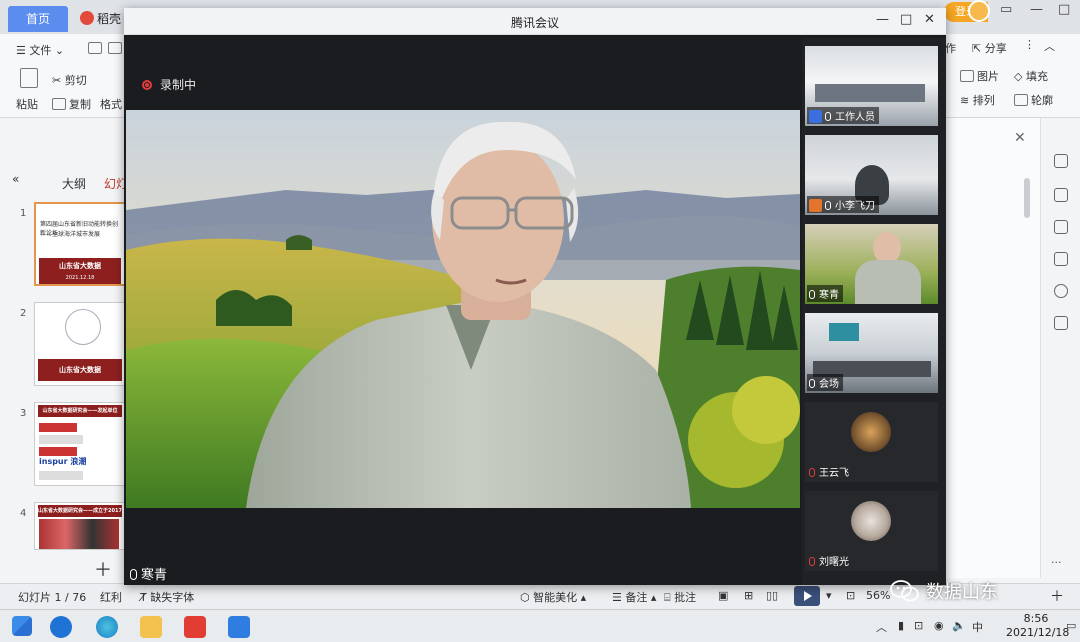 This screenshot has height=642, width=1080. Describe the element at coordinates (30, 78) in the screenshot. I see `paste-icon` at that location.